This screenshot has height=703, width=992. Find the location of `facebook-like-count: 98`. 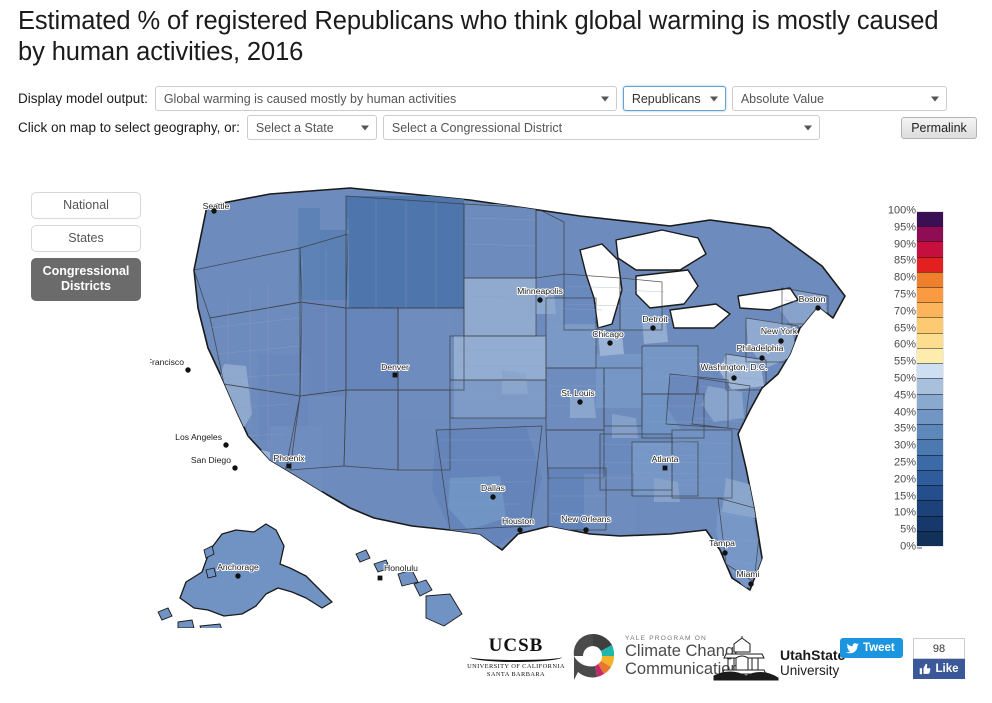

facebook-like-count: 98 is located at coordinates (939, 648).